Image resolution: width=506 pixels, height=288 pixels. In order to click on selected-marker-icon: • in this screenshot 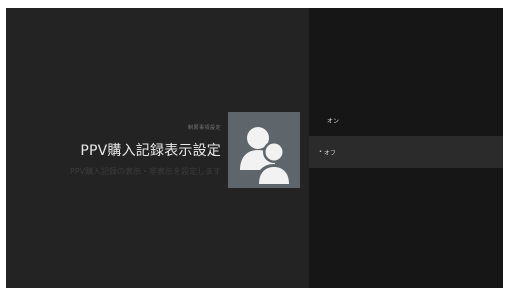, I will do `click(320, 152)`.